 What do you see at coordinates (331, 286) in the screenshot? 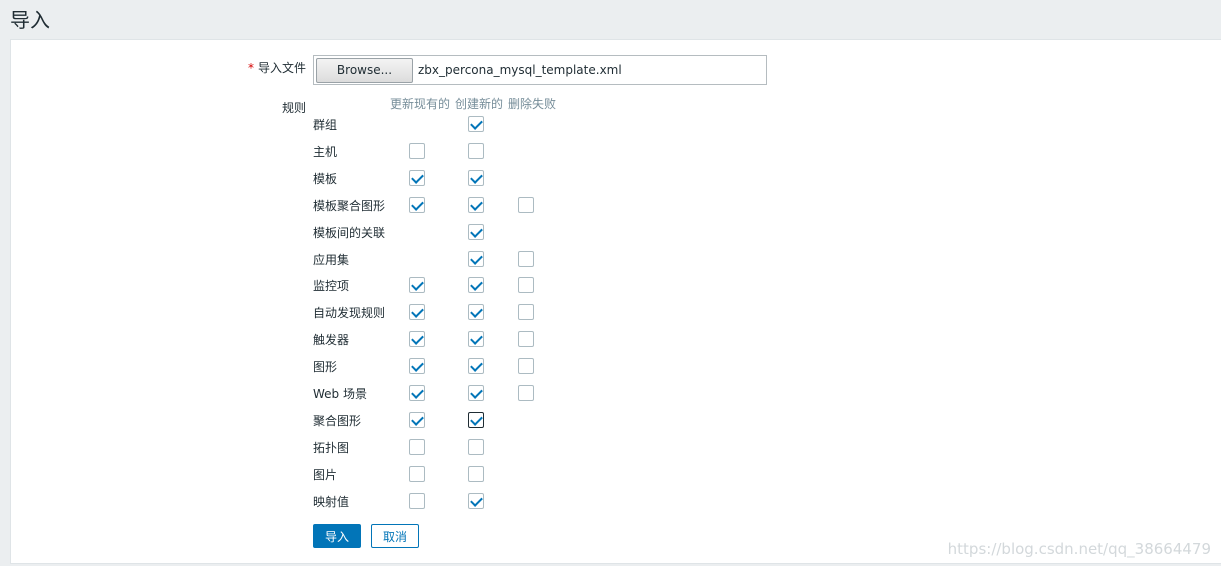
I see `rule-label: 监控项` at bounding box center [331, 286].